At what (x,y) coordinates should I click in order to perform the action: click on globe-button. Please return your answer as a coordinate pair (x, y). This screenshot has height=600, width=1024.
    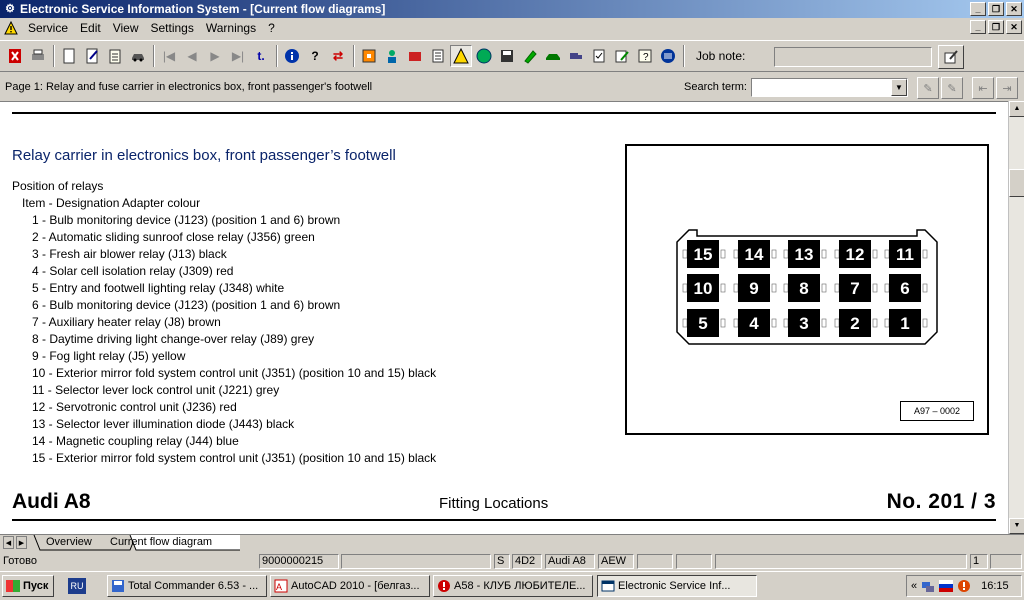
    Looking at the image, I should click on (484, 56).